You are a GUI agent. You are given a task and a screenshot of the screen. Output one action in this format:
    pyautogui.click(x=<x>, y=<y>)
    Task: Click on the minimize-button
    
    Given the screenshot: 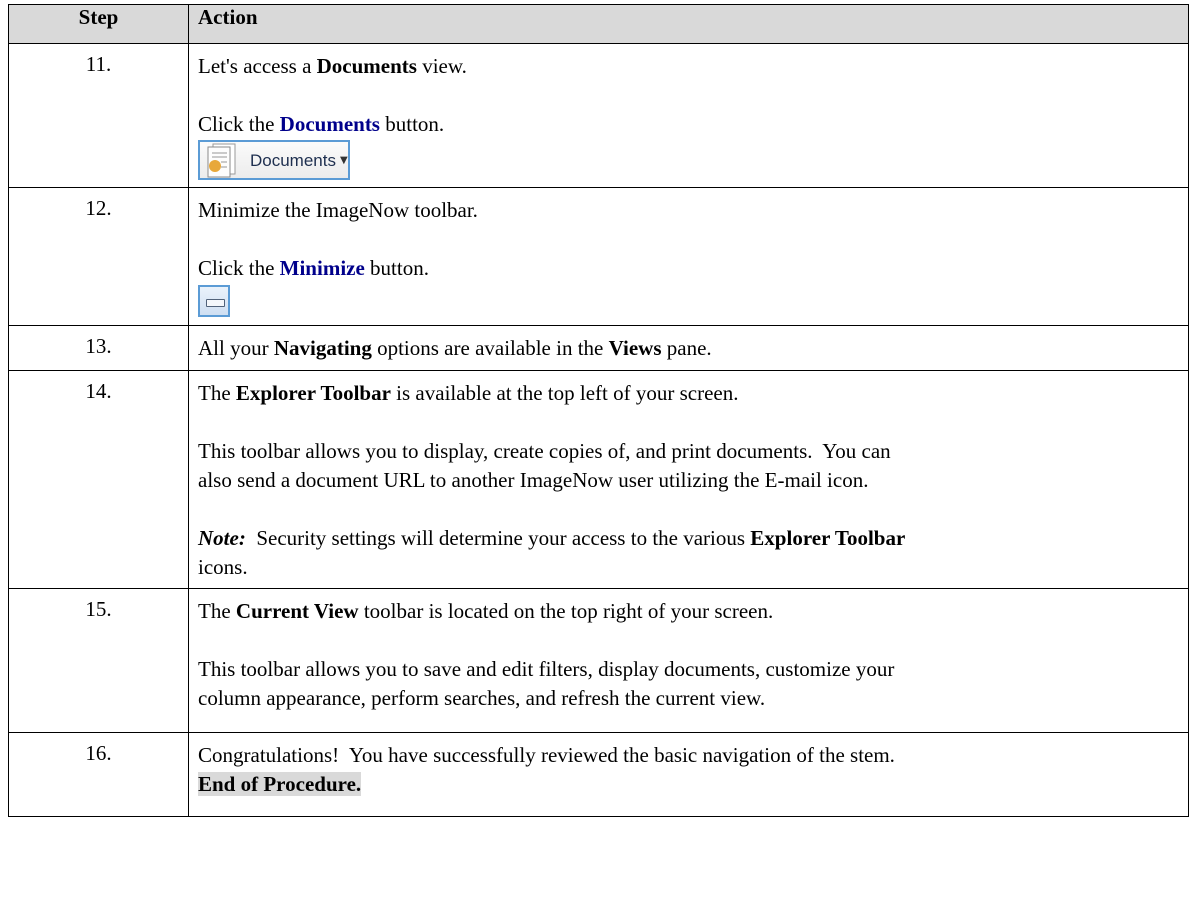 What is the action you would take?
    pyautogui.click(x=214, y=301)
    